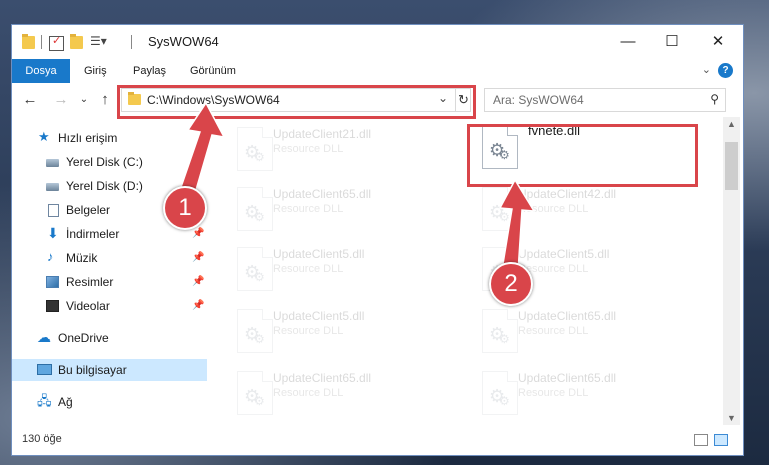 Image resolution: width=769 pixels, height=465 pixels. I want to click on step-1-badge: 1, so click(185, 208).